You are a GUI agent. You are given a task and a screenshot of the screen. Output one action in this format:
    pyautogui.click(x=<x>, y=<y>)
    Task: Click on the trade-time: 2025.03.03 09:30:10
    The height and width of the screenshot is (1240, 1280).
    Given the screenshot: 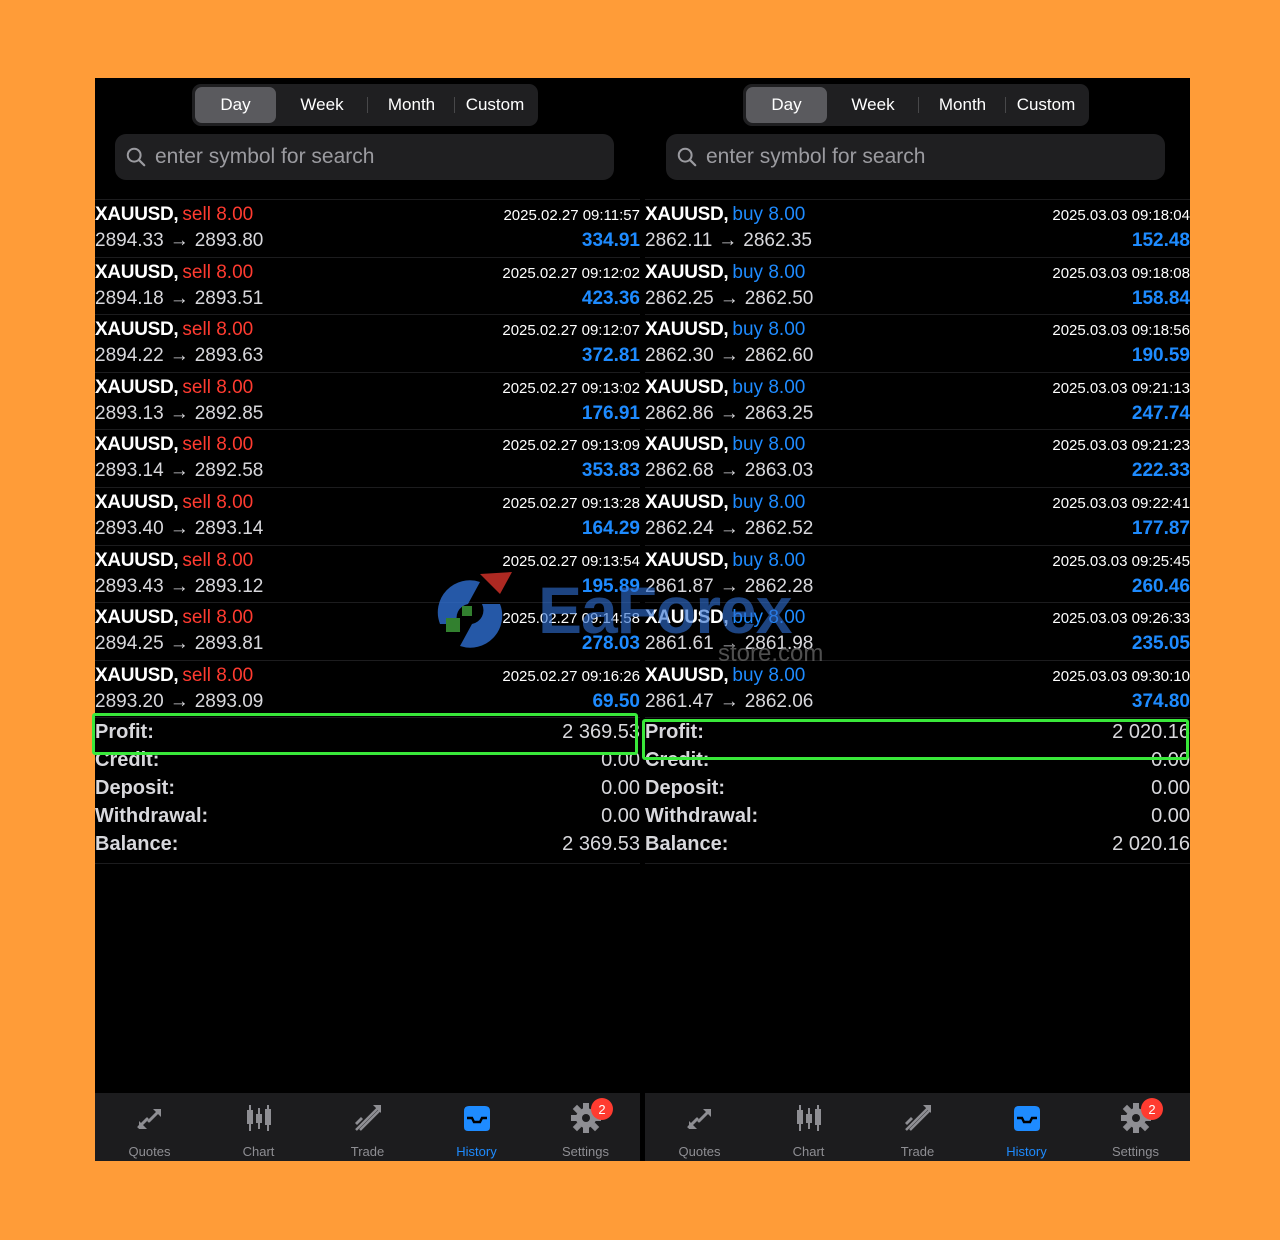 What is the action you would take?
    pyautogui.click(x=1121, y=676)
    